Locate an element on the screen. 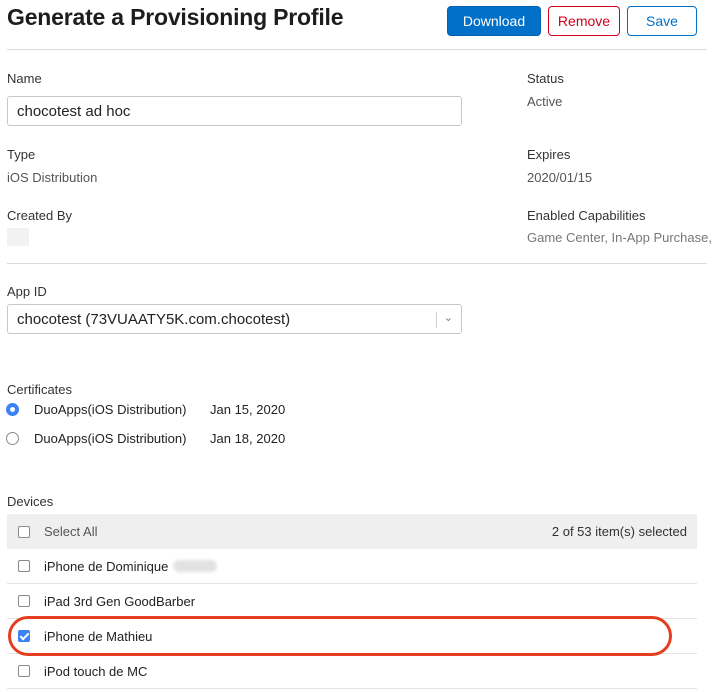 The image size is (717, 692). capabilities-value: Game Center, In-App Purchase, is located at coordinates (619, 237).